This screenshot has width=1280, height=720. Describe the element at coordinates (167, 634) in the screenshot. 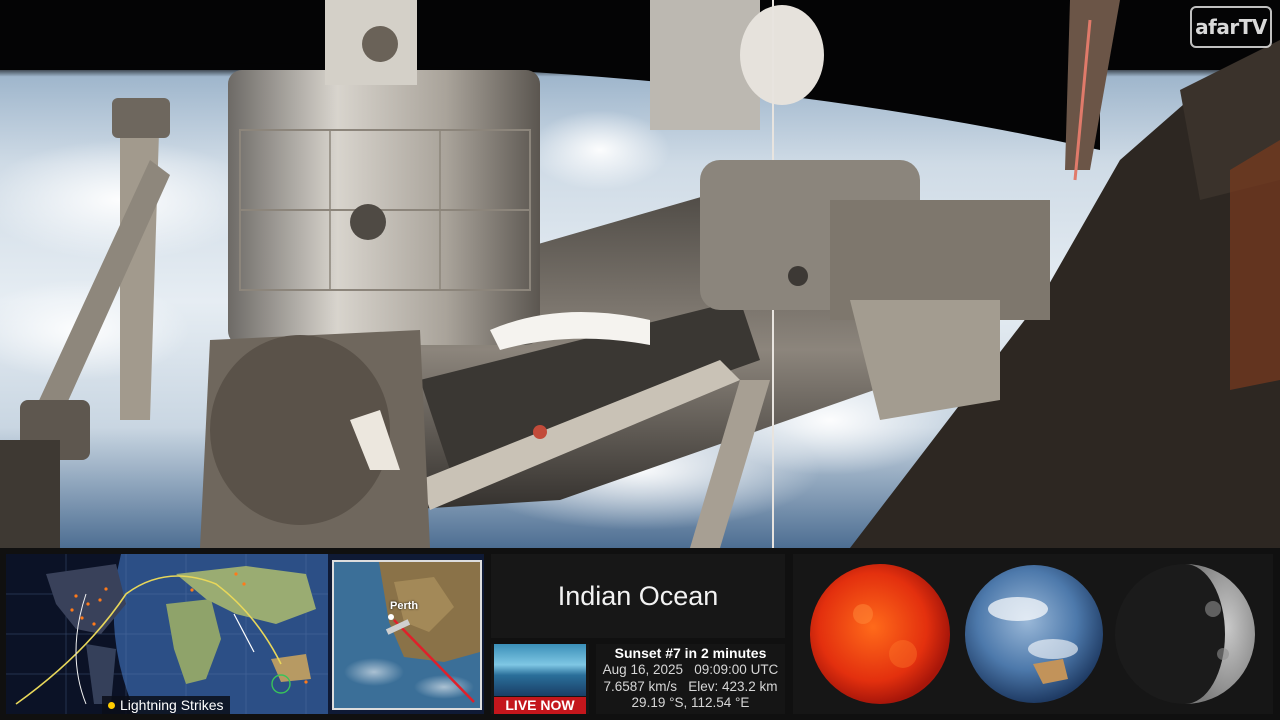

I see `world-map` at that location.